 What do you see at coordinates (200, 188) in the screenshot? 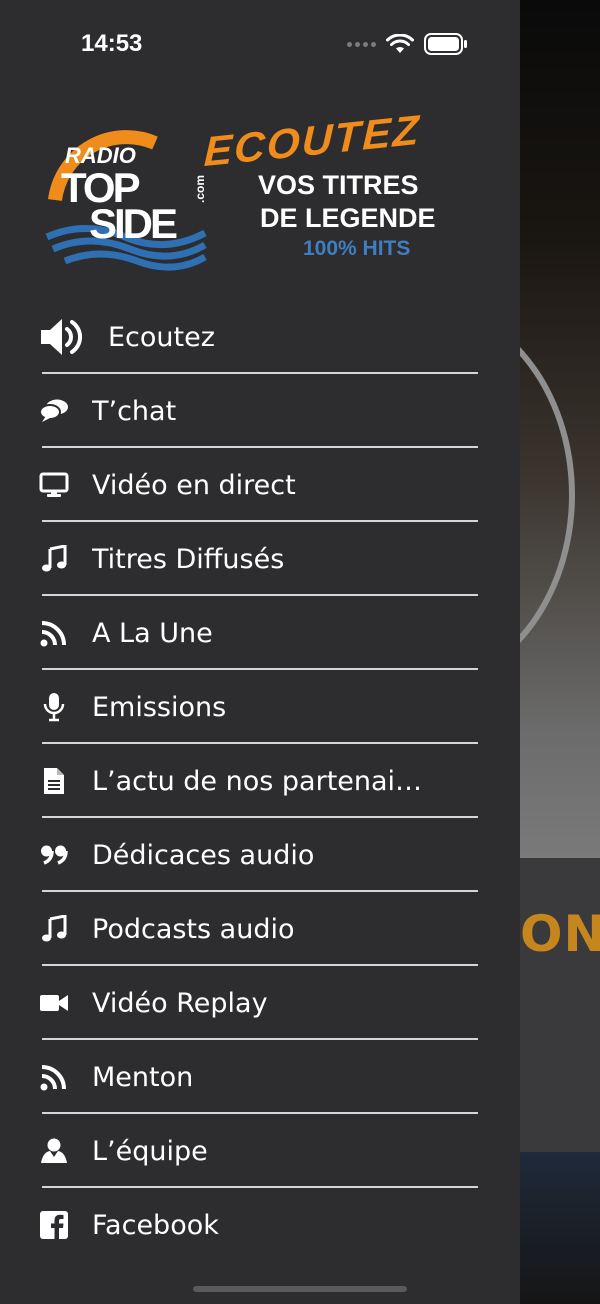
I see `logo-com-text: .com` at bounding box center [200, 188].